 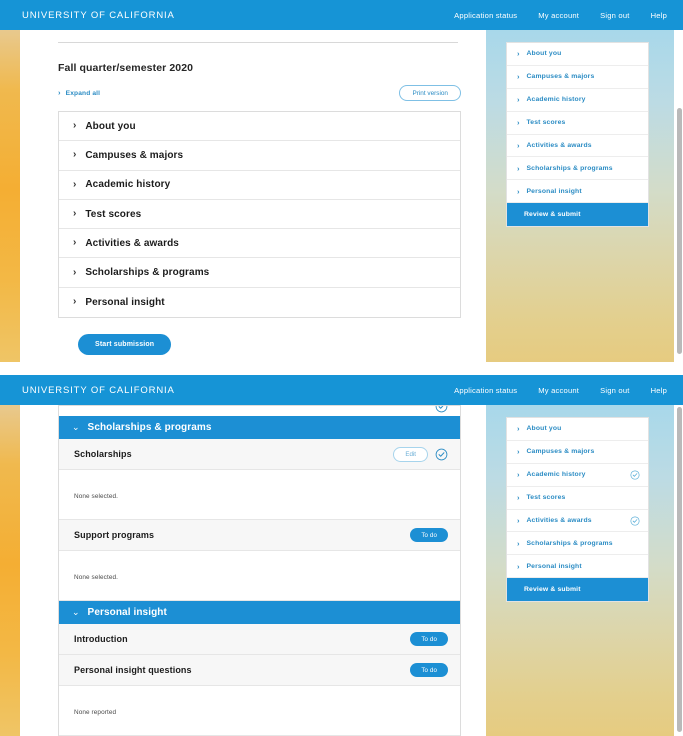 What do you see at coordinates (259, 711) in the screenshot?
I see `detail-row-personal-insight: None reported` at bounding box center [259, 711].